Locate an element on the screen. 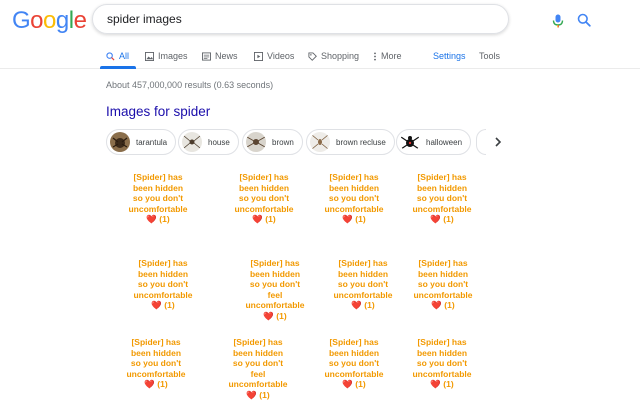  chips-next-button is located at coordinates (498, 142).